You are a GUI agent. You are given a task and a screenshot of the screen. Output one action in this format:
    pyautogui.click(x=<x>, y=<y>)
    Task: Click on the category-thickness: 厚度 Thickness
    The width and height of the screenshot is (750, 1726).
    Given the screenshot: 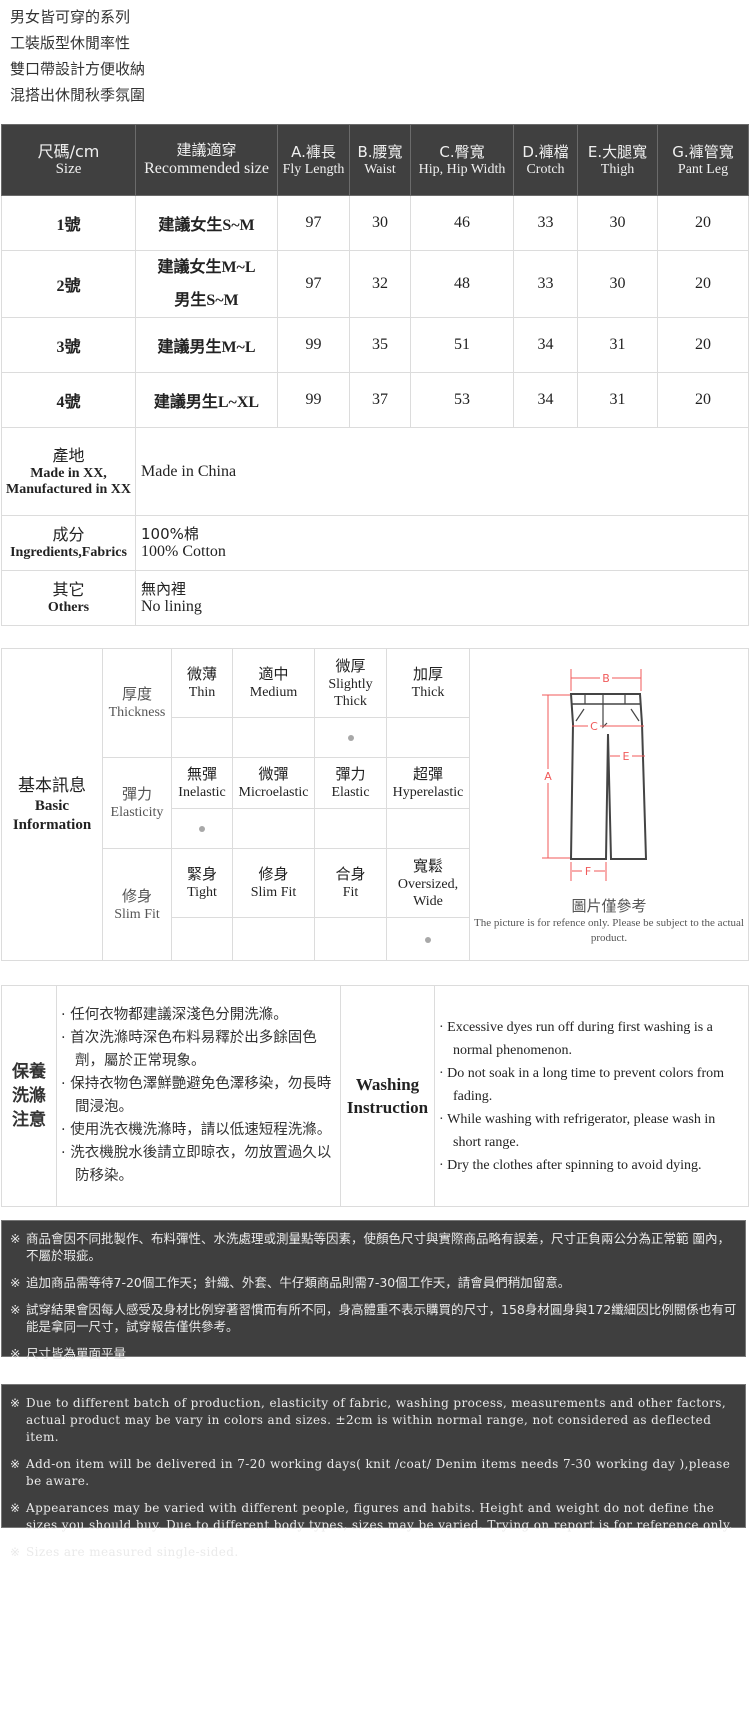 What is the action you would take?
    pyautogui.click(x=137, y=703)
    